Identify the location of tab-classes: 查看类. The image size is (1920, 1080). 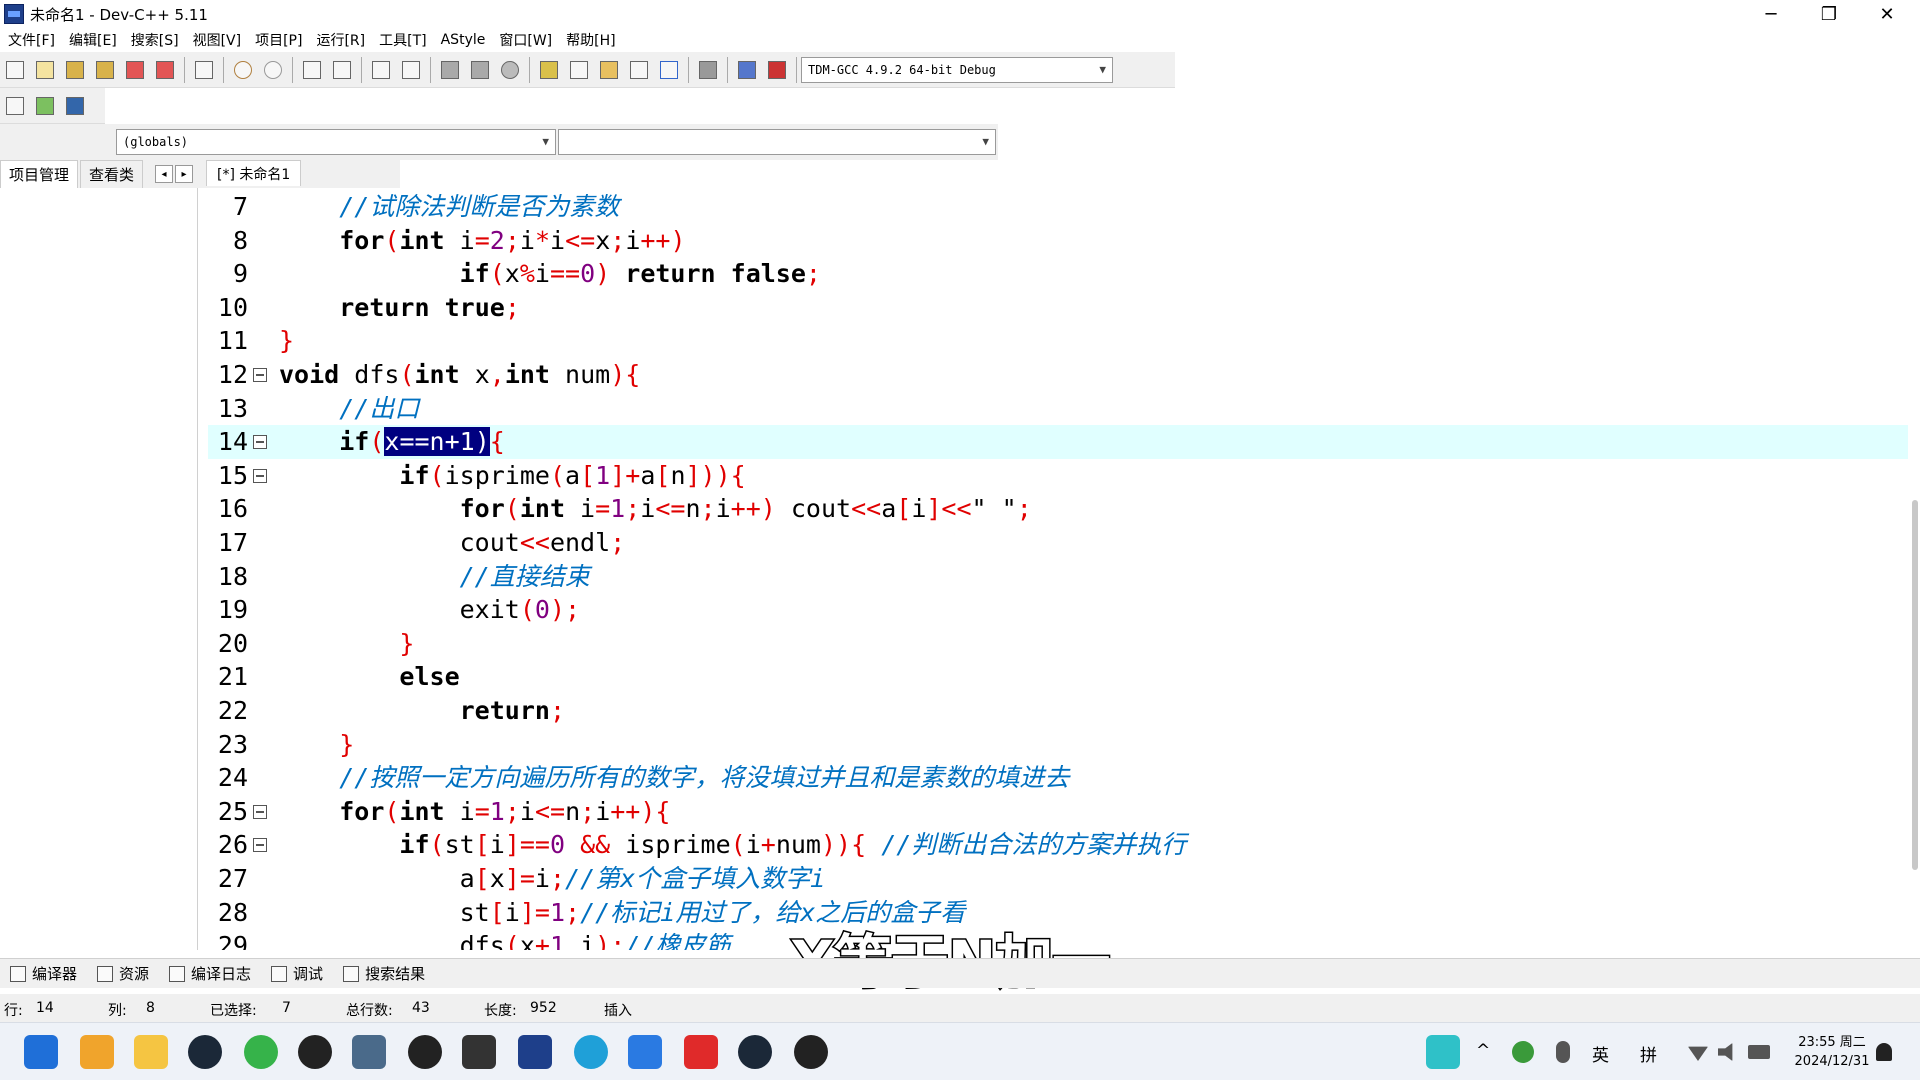
(112, 174).